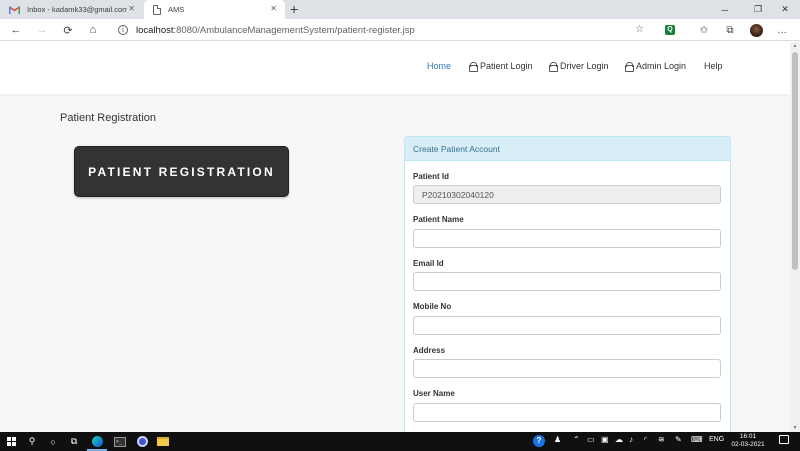 The width and height of the screenshot is (800, 451). I want to click on clock-date: 02-03-2021, so click(748, 444).